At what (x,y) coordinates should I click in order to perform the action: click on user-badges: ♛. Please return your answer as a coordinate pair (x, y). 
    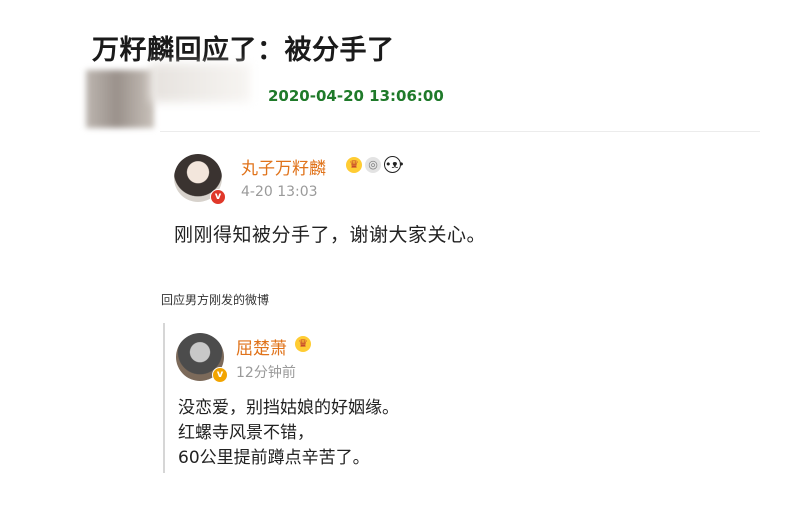
    Looking at the image, I should click on (303, 344).